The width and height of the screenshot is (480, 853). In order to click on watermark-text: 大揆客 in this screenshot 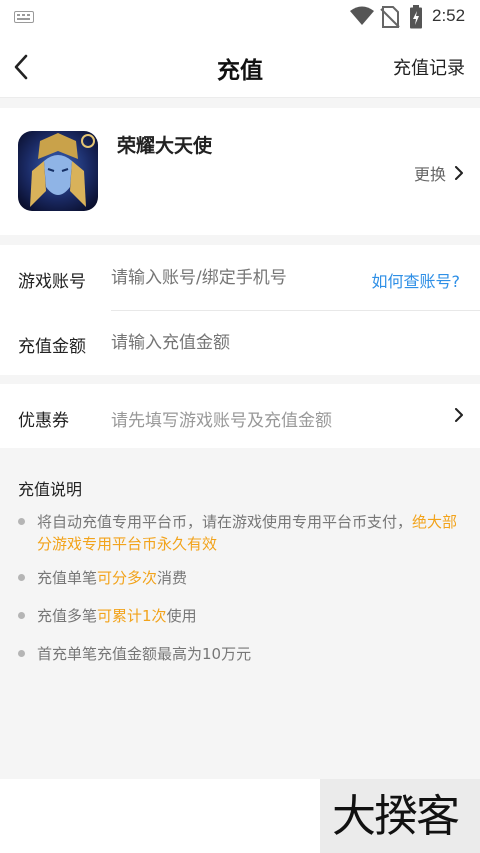, I will do `click(396, 816)`.